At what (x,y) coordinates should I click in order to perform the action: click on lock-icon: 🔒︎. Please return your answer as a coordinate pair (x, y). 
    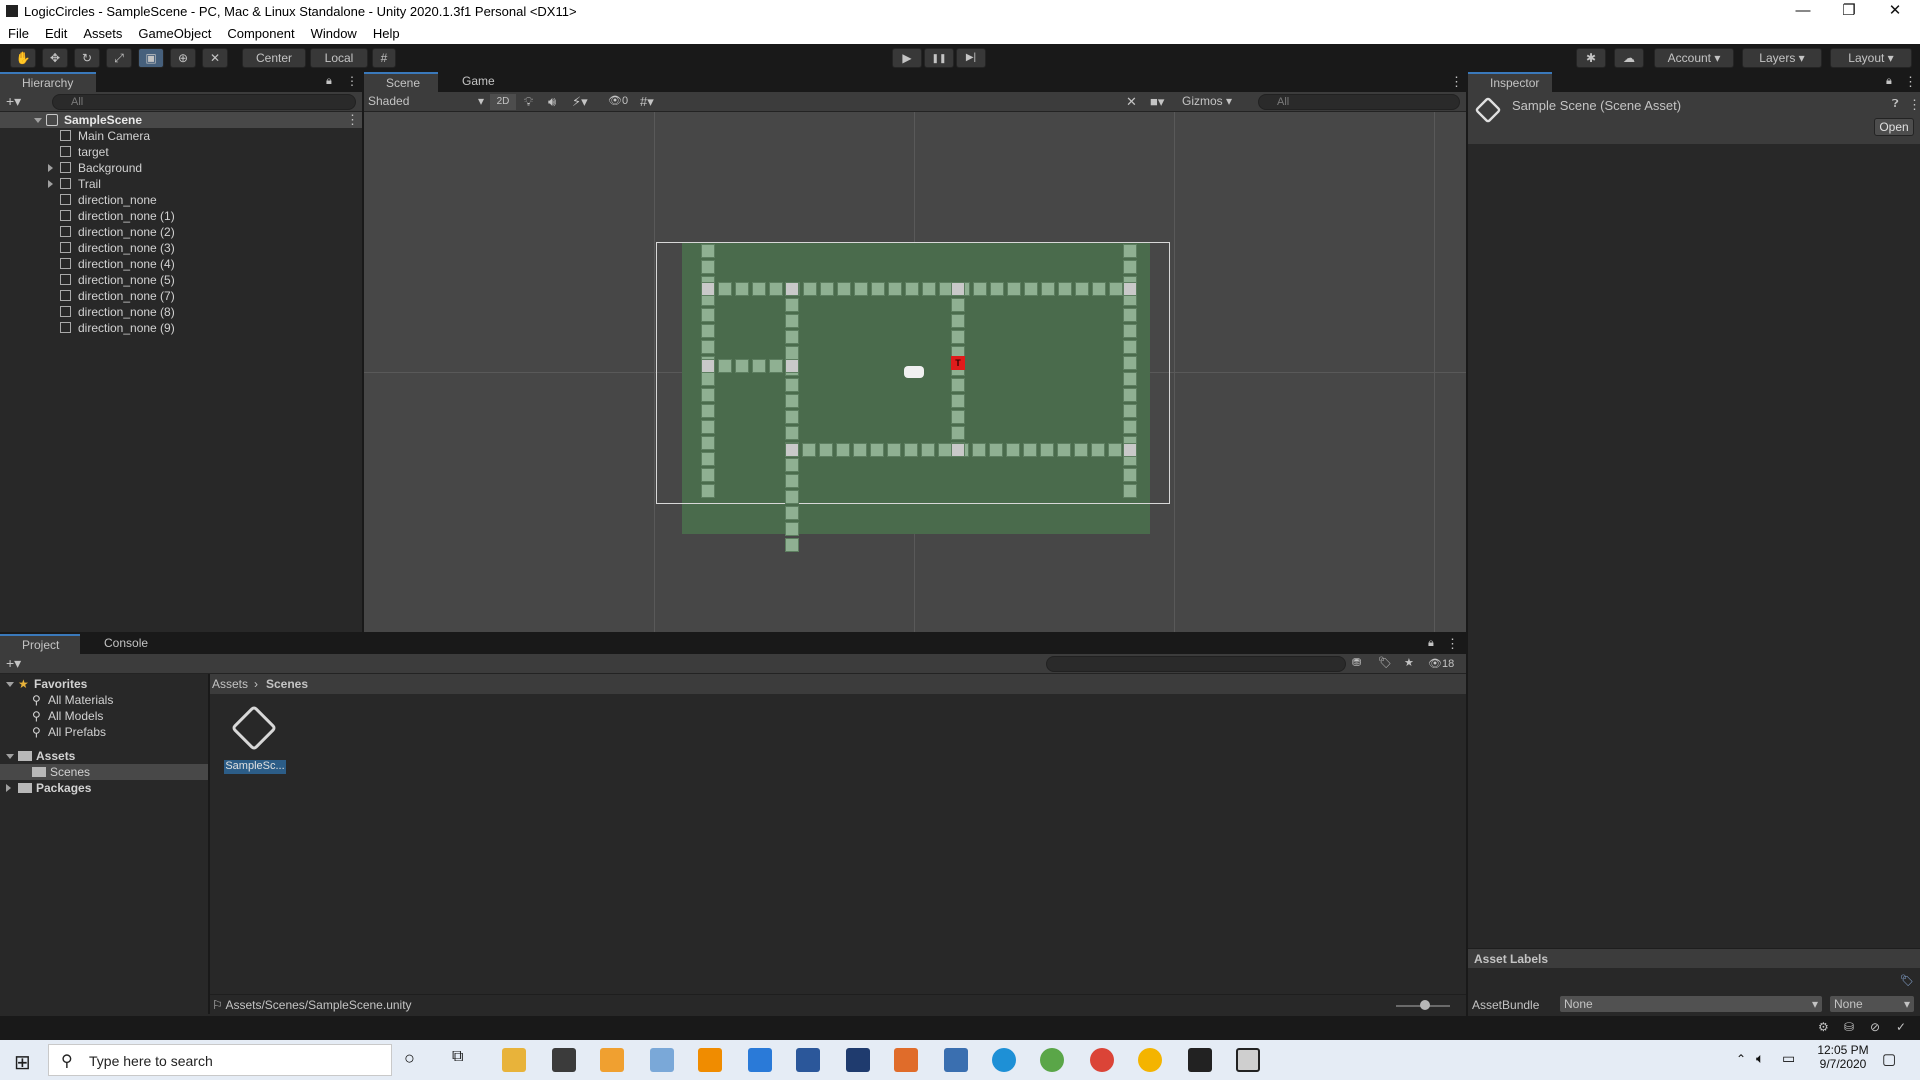
    Looking at the image, I should click on (329, 81).